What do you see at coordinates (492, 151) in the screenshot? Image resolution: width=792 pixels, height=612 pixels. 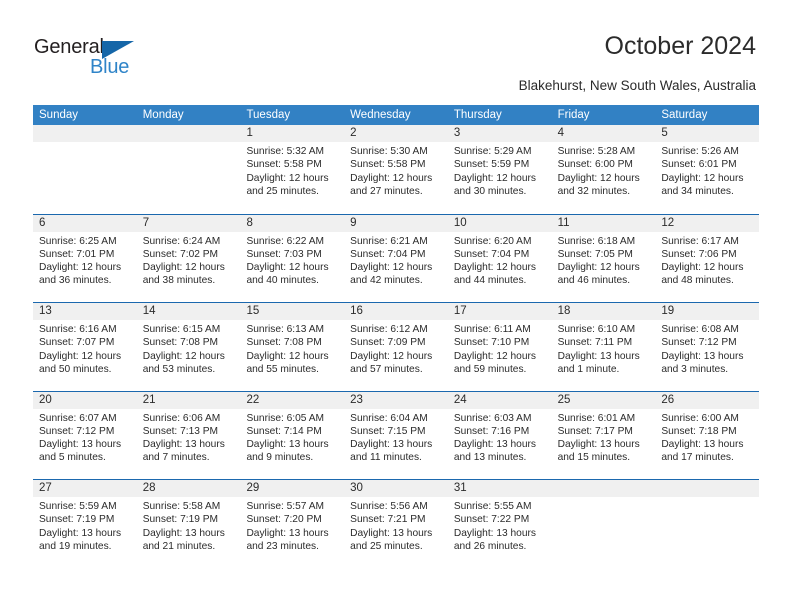 I see `sunrise-time: Sunrise: 5:29 AM` at bounding box center [492, 151].